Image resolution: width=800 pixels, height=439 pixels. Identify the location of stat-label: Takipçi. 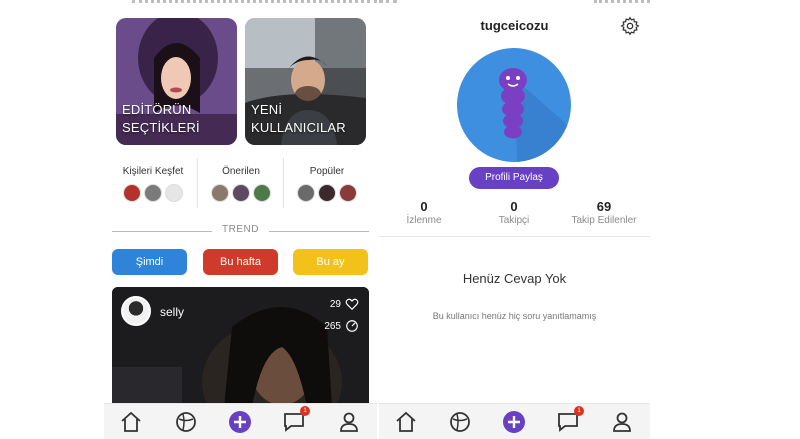
(514, 220).